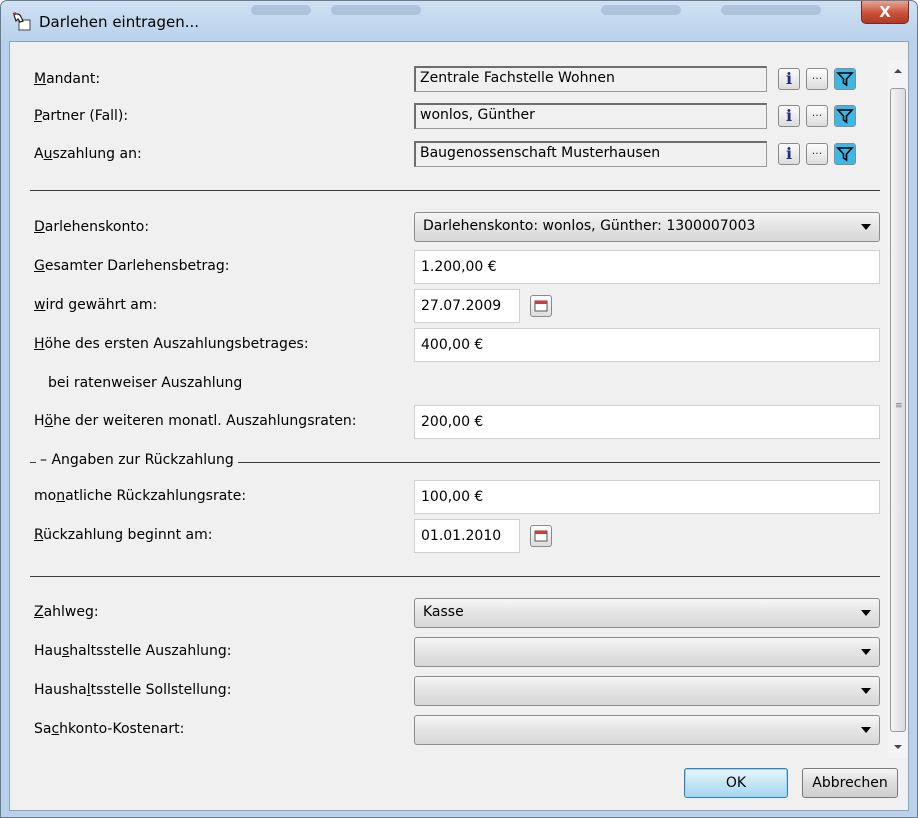  Describe the element at coordinates (66, 612) in the screenshot. I see `label-zahlweg: Zahlweg:` at that location.